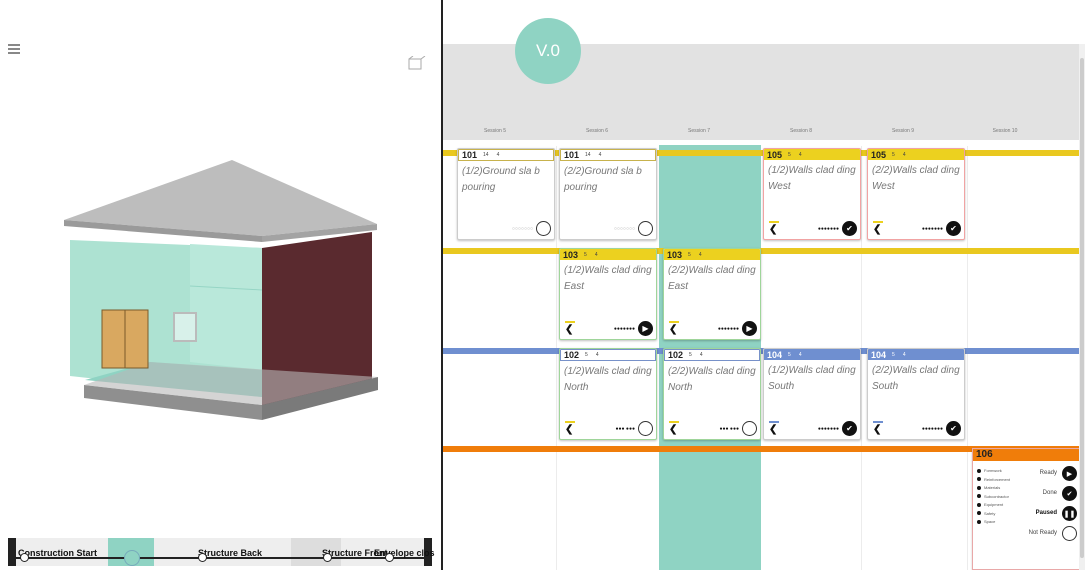  What do you see at coordinates (230, 553) in the screenshot?
I see `timeline-label: Structure Back` at bounding box center [230, 553].